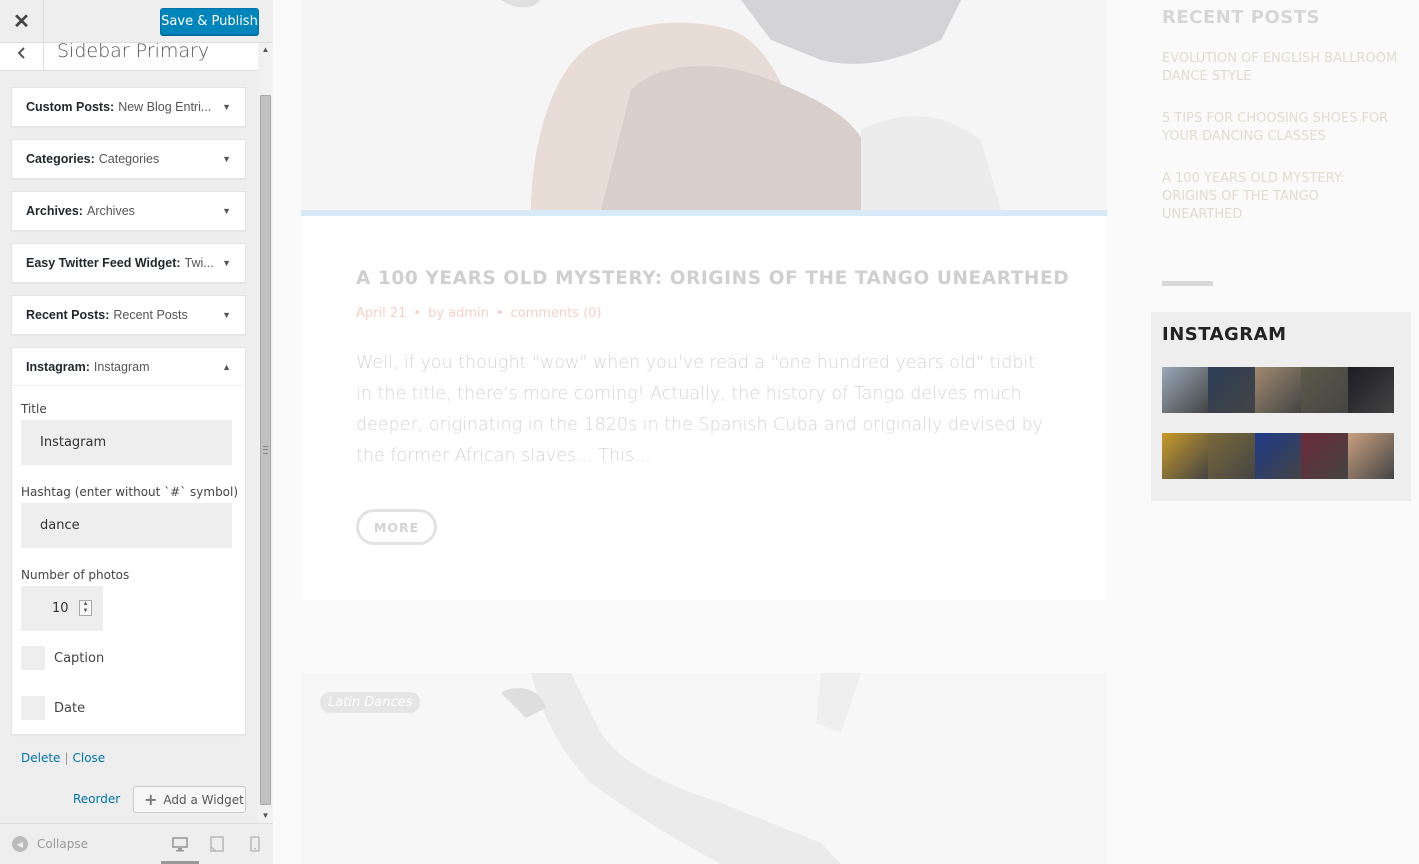  What do you see at coordinates (63, 758) in the screenshot?
I see `widget-actions: Delete | Close` at bounding box center [63, 758].